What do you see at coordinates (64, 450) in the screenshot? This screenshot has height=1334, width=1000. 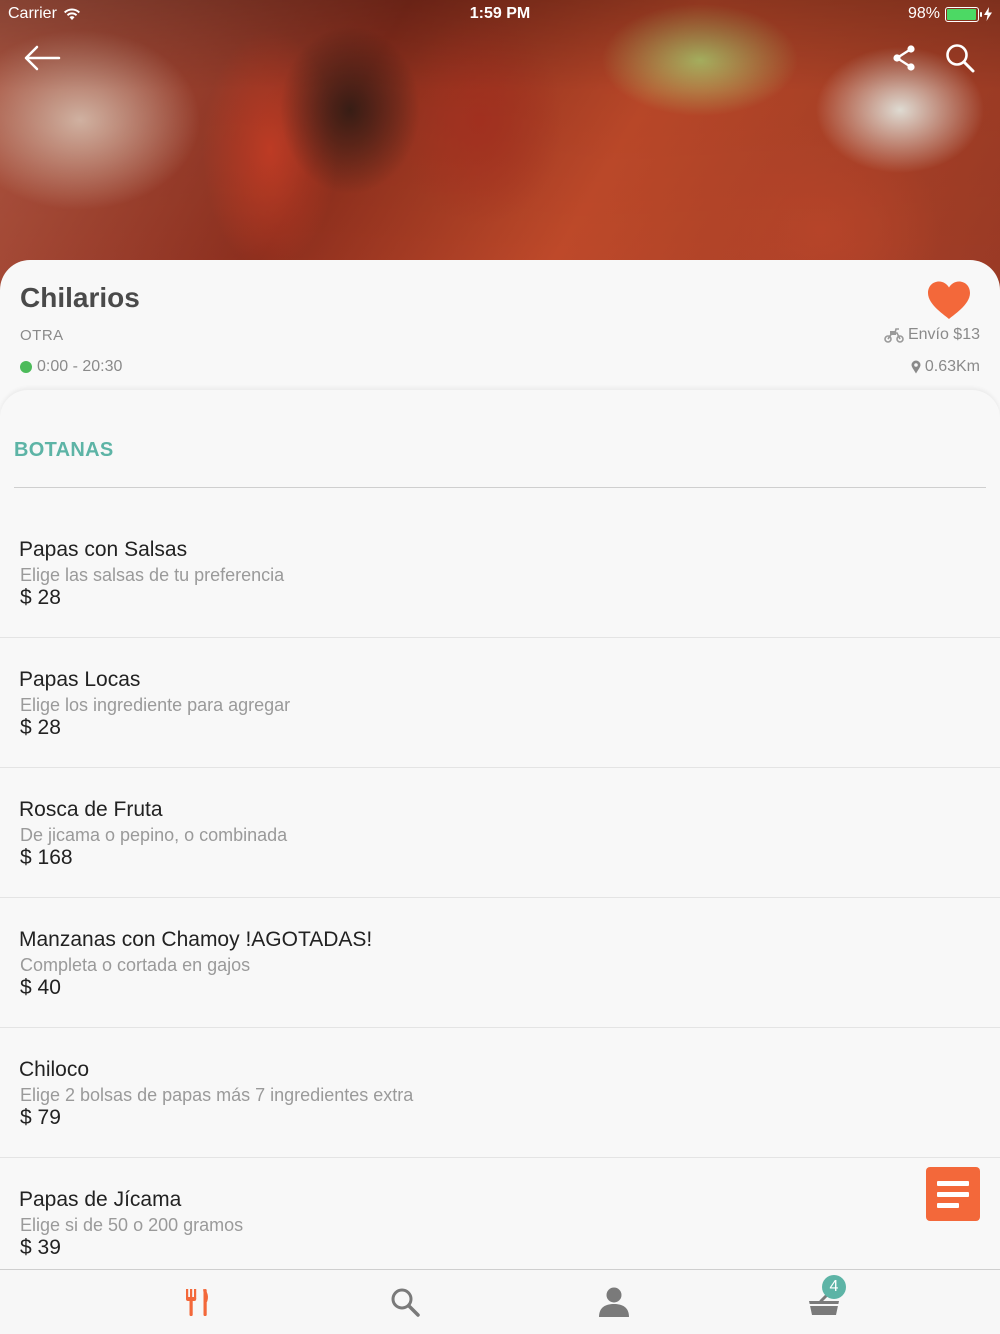 I see `menu-section-title: BOTANAS` at bounding box center [64, 450].